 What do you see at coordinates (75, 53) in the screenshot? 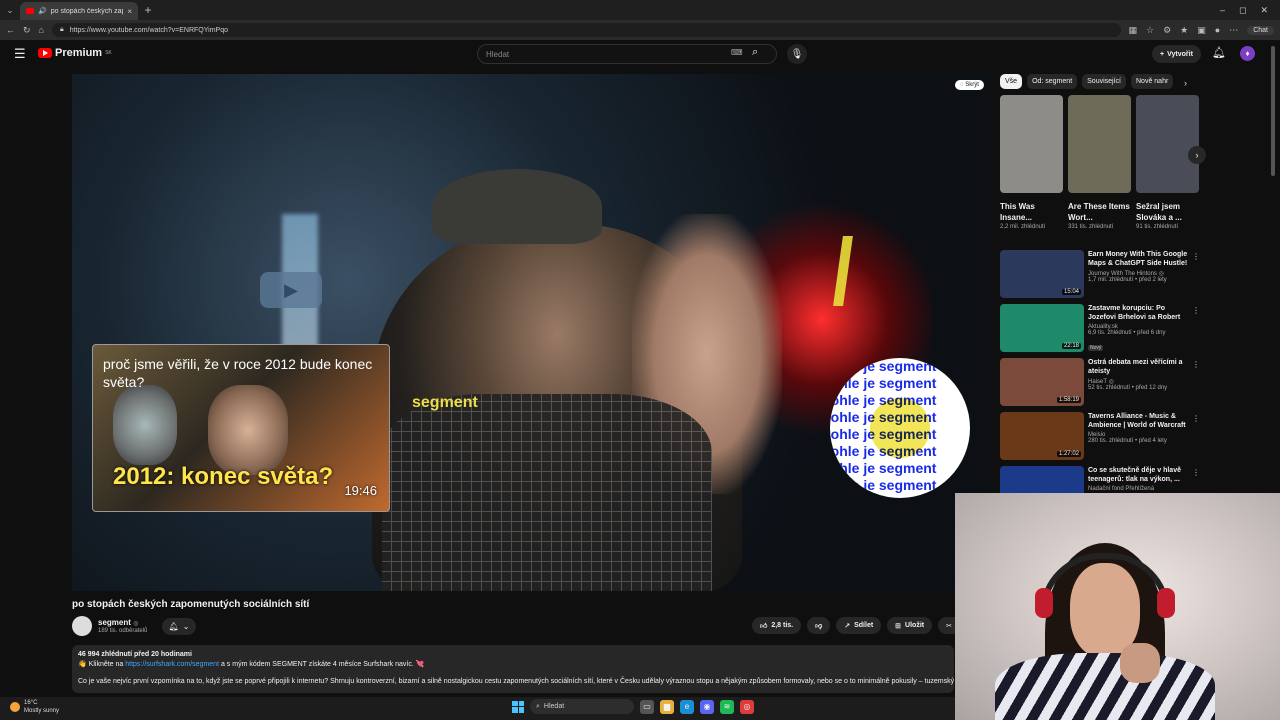
I see `youtube-logo: Premium SK` at bounding box center [75, 53].